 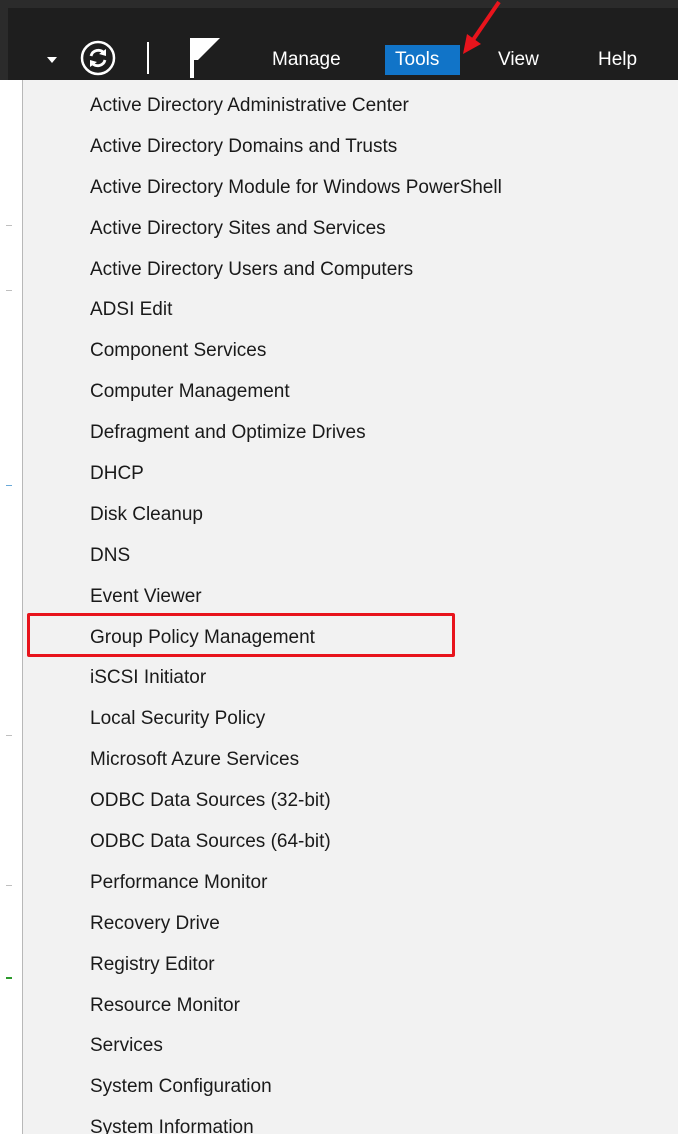 What do you see at coordinates (482, 27) in the screenshot?
I see `annotation-arrow-icon` at bounding box center [482, 27].